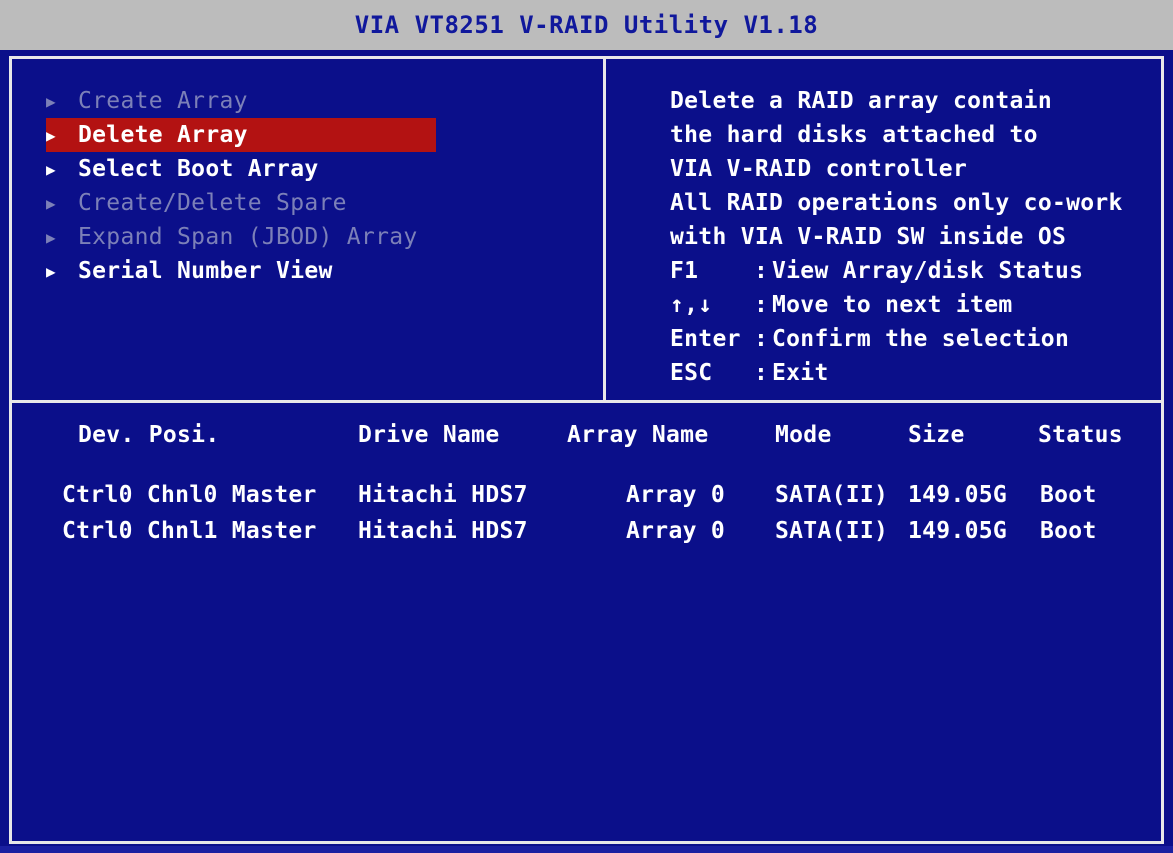 The height and width of the screenshot is (853, 1173). What do you see at coordinates (205, 271) in the screenshot?
I see `menu-item-label: Serial Number View` at bounding box center [205, 271].